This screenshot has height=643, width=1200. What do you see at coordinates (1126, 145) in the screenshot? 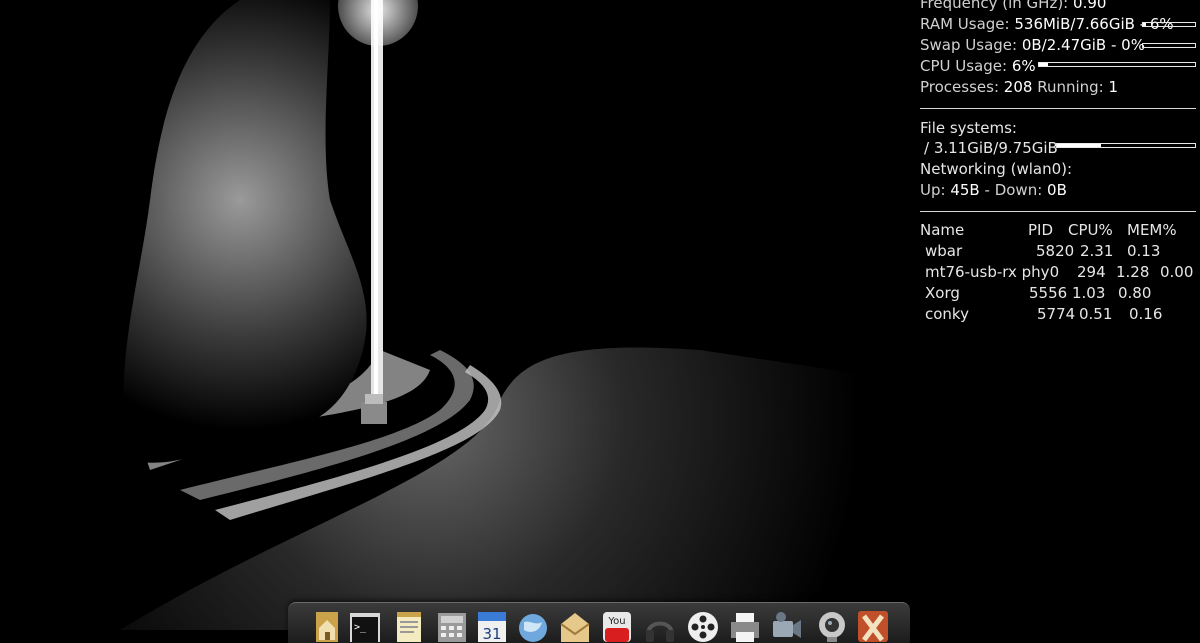
I see `root-filesystem-bar` at bounding box center [1126, 145].